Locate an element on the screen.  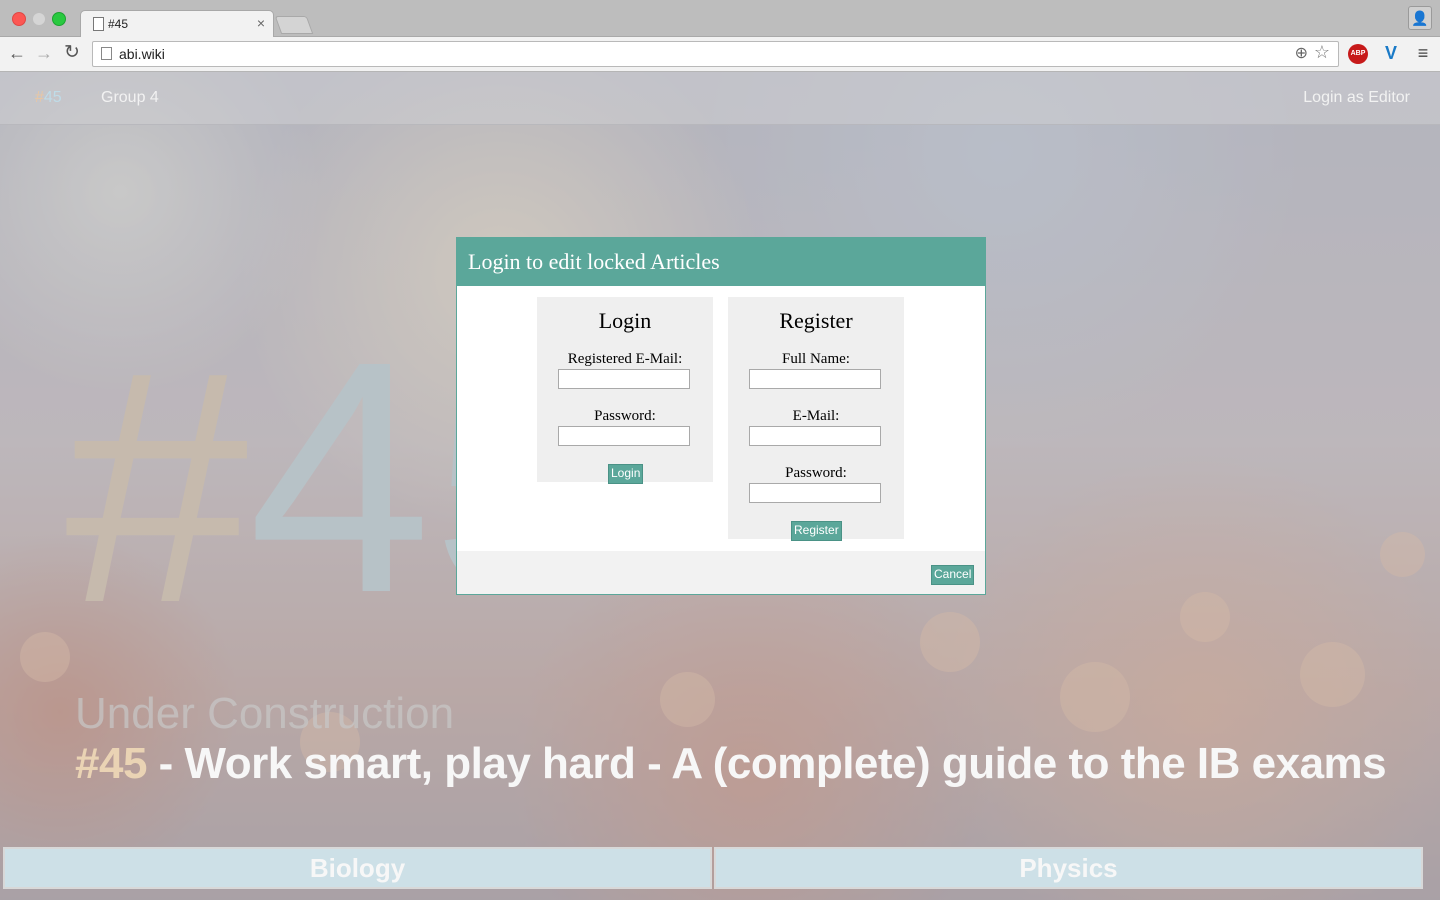
subject-tab-physics: Physics is located at coordinates (1068, 868).